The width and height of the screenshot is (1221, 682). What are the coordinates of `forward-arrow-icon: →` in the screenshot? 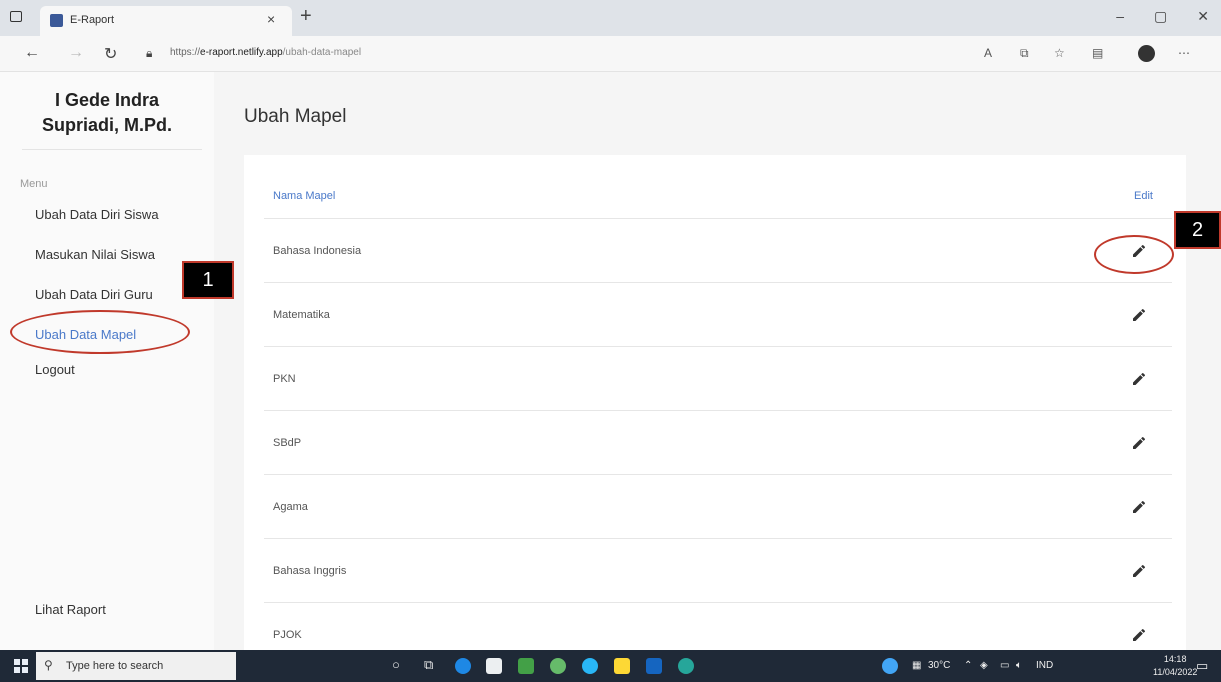 It's located at (76, 53).